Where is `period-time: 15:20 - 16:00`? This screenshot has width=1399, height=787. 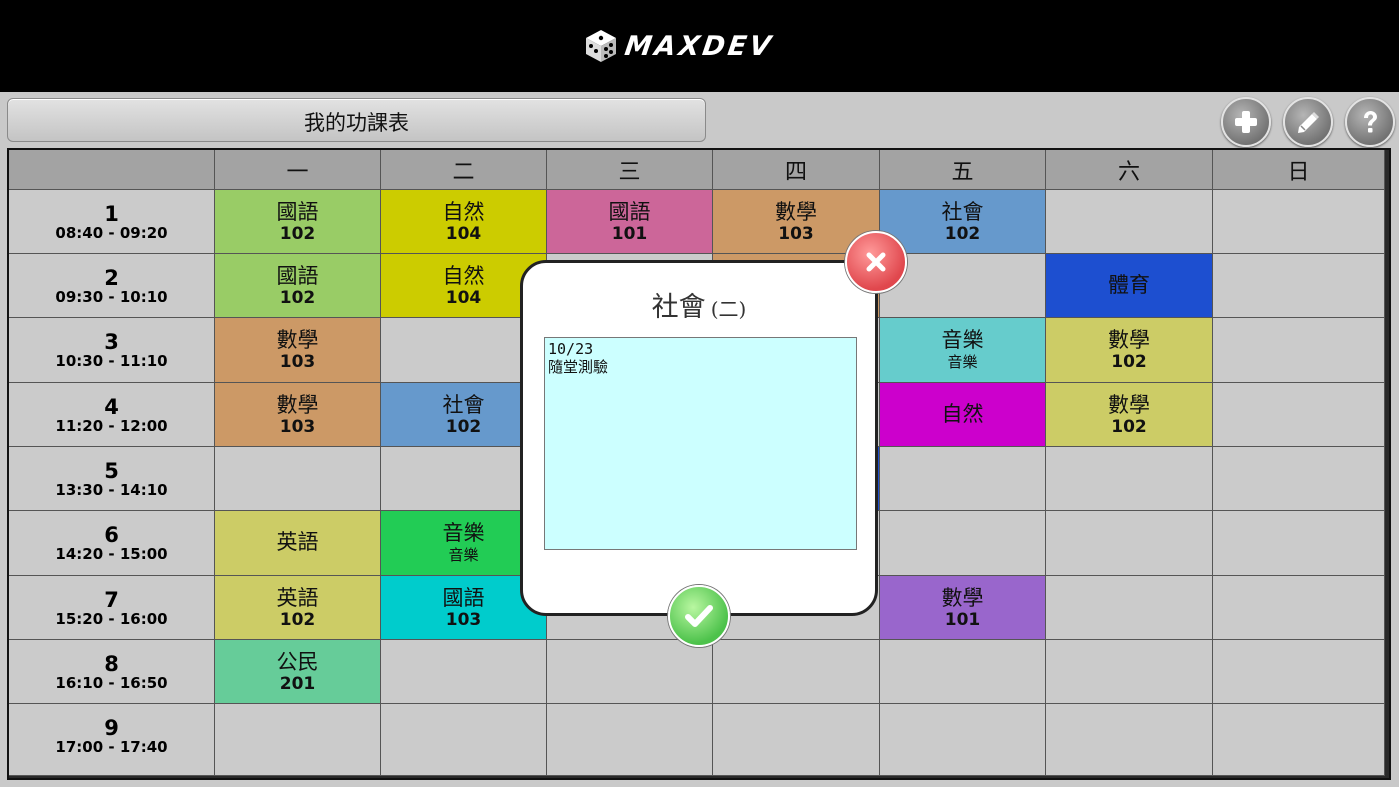 period-time: 15:20 - 16:00 is located at coordinates (111, 619).